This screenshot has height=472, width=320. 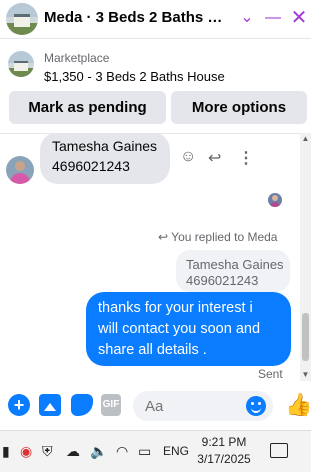 I want to click on photo-icon, so click(x=50, y=405).